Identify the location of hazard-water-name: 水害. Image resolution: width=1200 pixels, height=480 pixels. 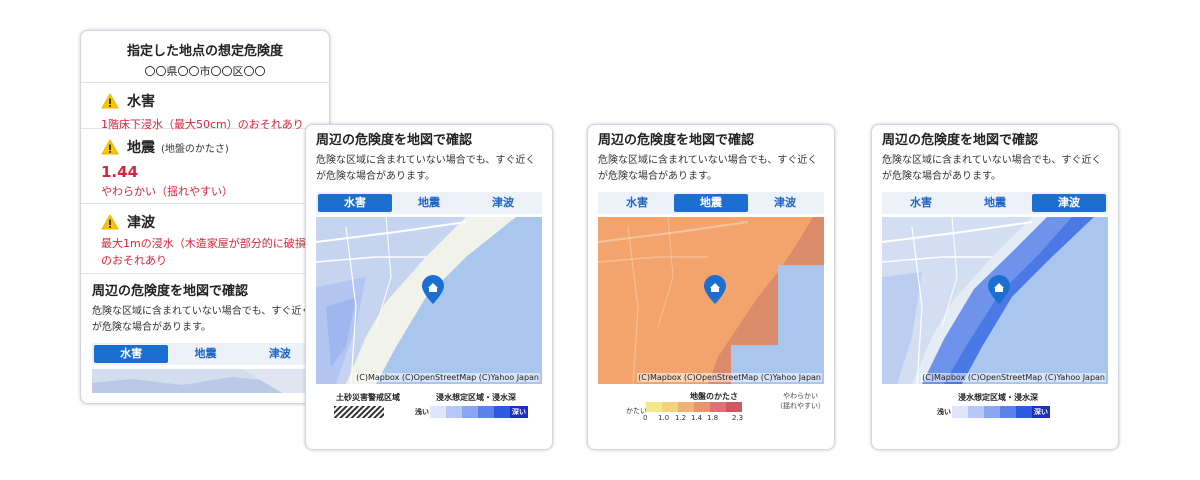
(141, 102).